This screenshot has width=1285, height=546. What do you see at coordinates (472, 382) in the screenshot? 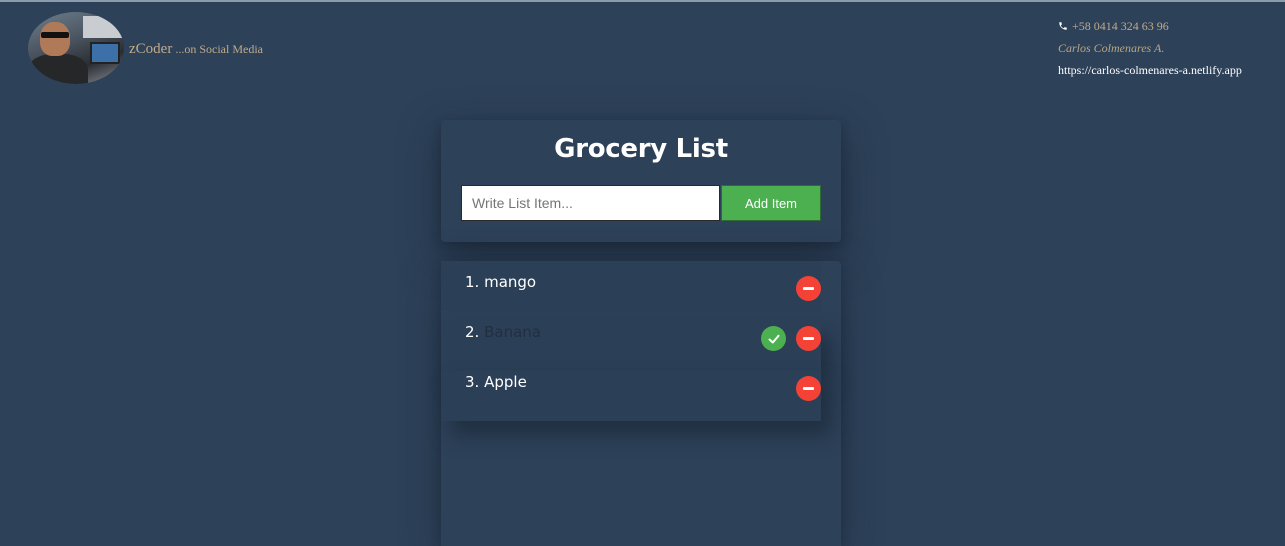
I see `list-item-number: 3.` at bounding box center [472, 382].